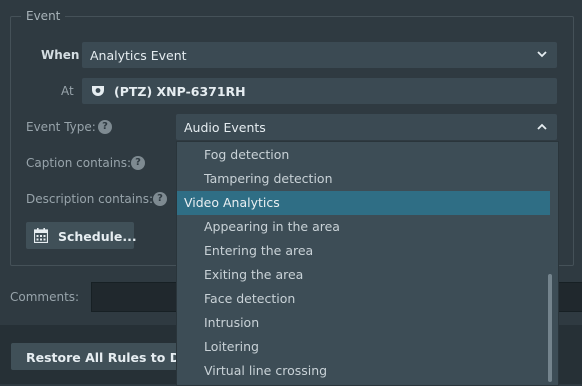 This screenshot has height=386, width=582. What do you see at coordinates (113, 357) in the screenshot?
I see `restore-defaults-label: Restore All Rules to Defau` at bounding box center [113, 357].